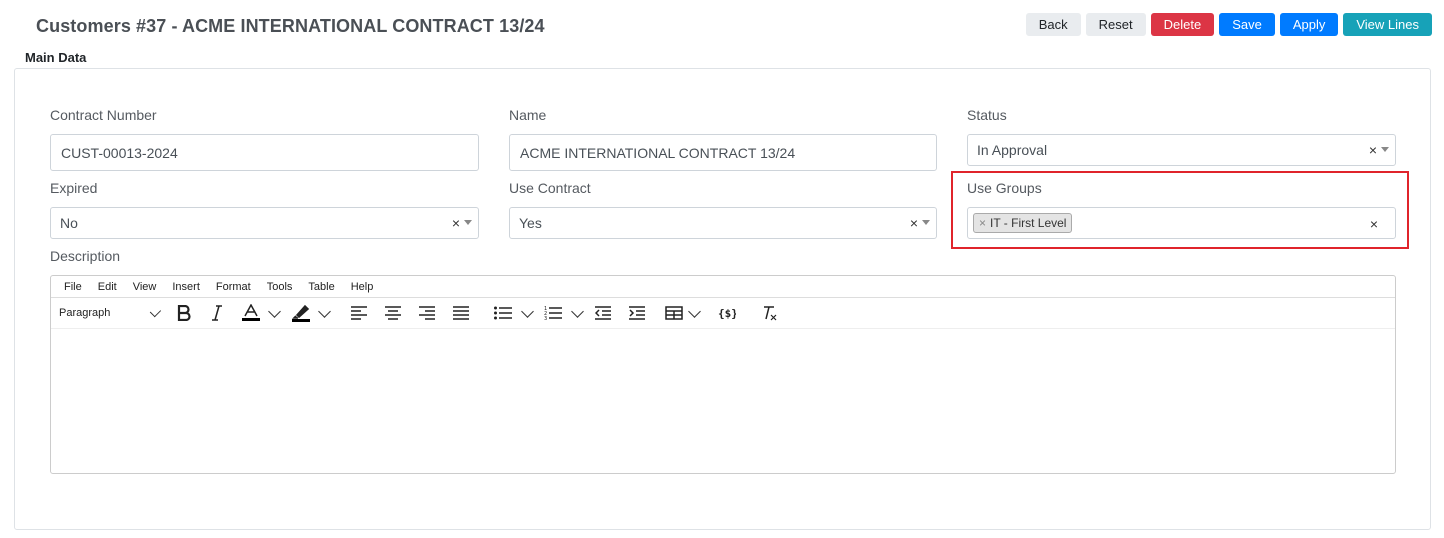 This screenshot has height=538, width=1444. What do you see at coordinates (251, 313) in the screenshot?
I see `text-color-icon` at bounding box center [251, 313].